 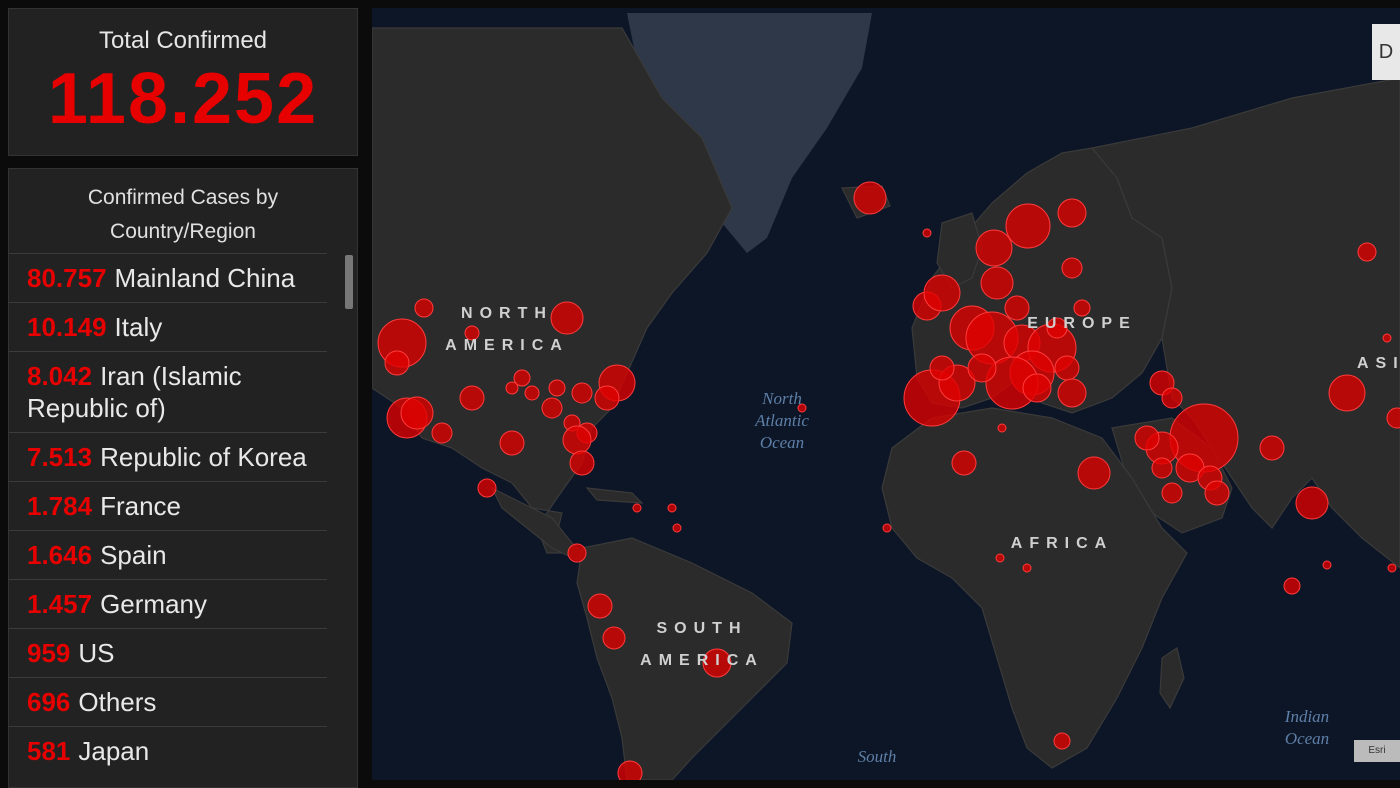 What do you see at coordinates (60, 555) in the screenshot?
I see `country-case-count: 1.646` at bounding box center [60, 555].